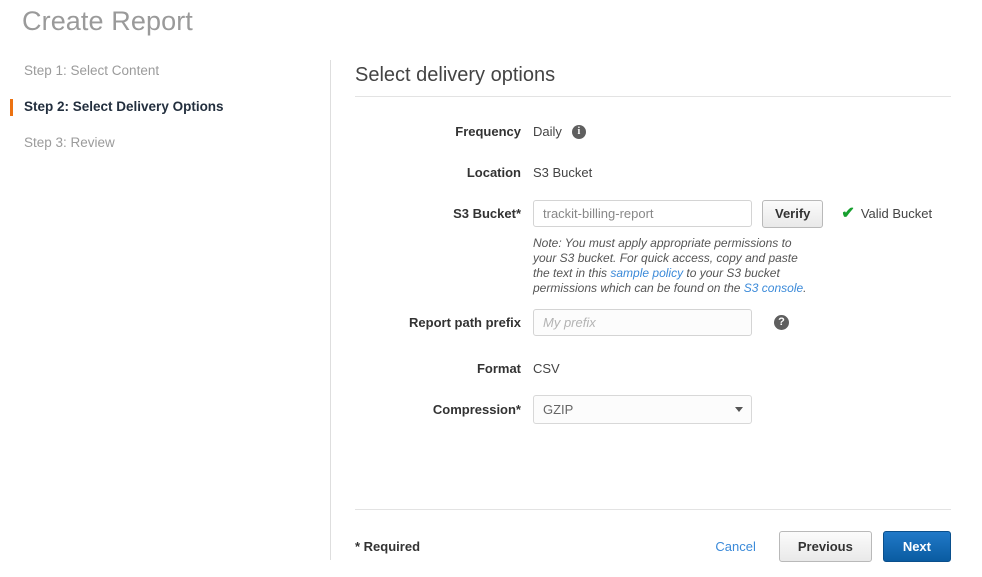 The image size is (982, 577). What do you see at coordinates (825, 546) in the screenshot?
I see `previous-button: Previous` at bounding box center [825, 546].